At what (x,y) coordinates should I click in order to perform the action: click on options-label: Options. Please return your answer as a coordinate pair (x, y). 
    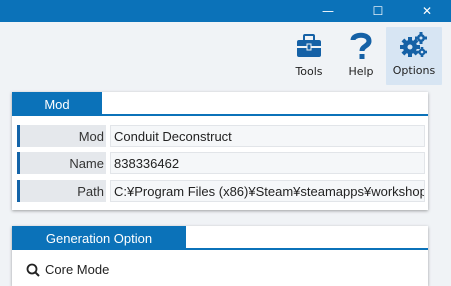
    Looking at the image, I should click on (414, 70).